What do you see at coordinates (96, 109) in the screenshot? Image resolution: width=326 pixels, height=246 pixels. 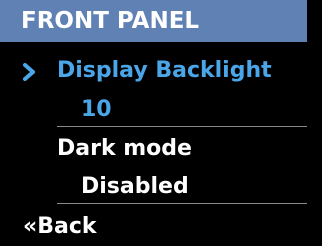 I see `menu-item-value: 10` at bounding box center [96, 109].